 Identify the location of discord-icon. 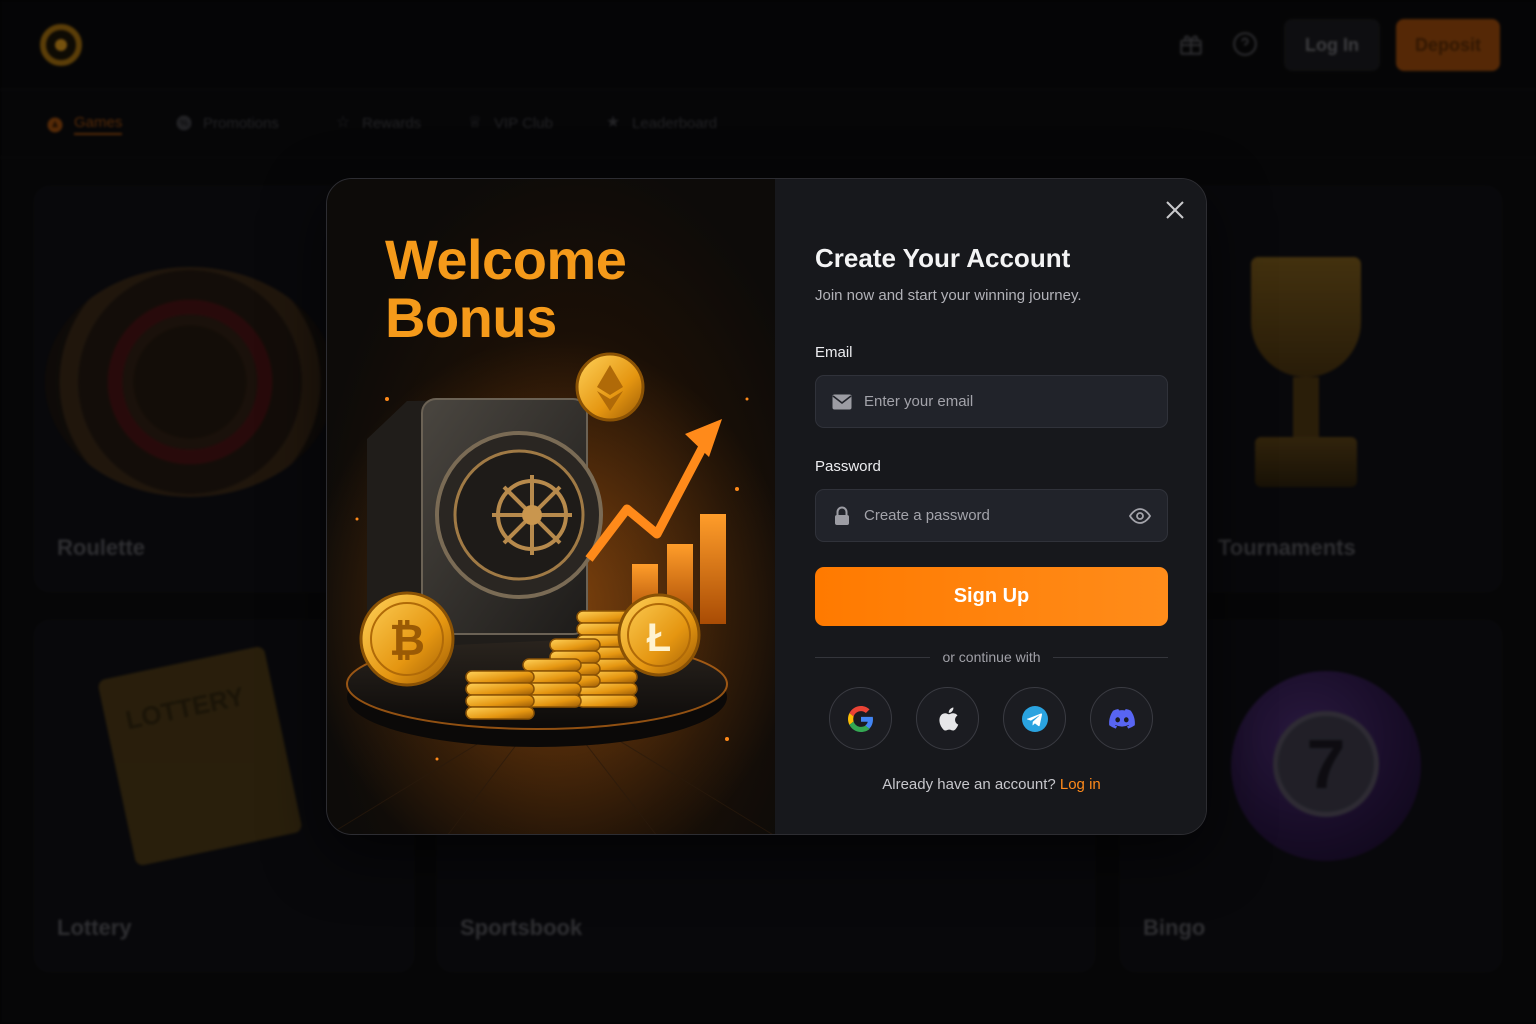
(1121, 718).